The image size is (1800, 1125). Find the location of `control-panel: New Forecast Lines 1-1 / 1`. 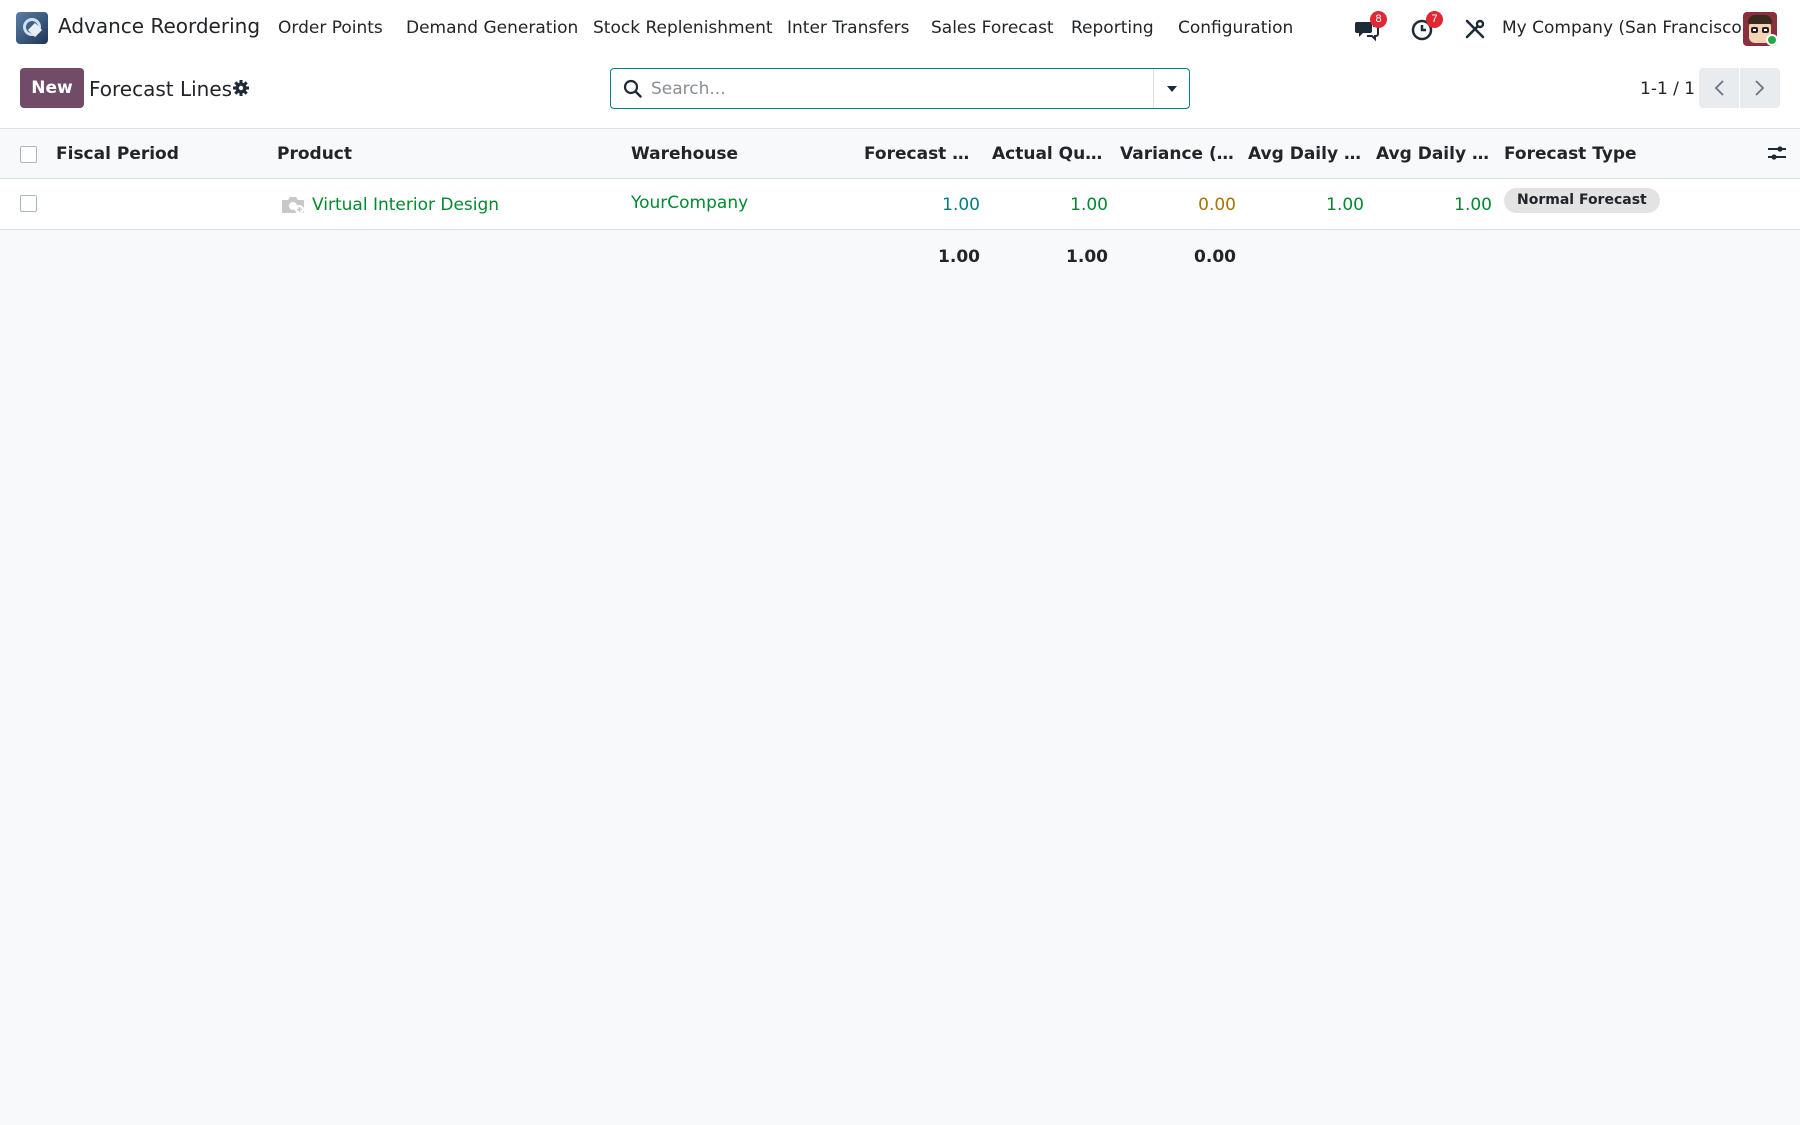

control-panel: New Forecast Lines 1-1 / 1 is located at coordinates (900, 93).